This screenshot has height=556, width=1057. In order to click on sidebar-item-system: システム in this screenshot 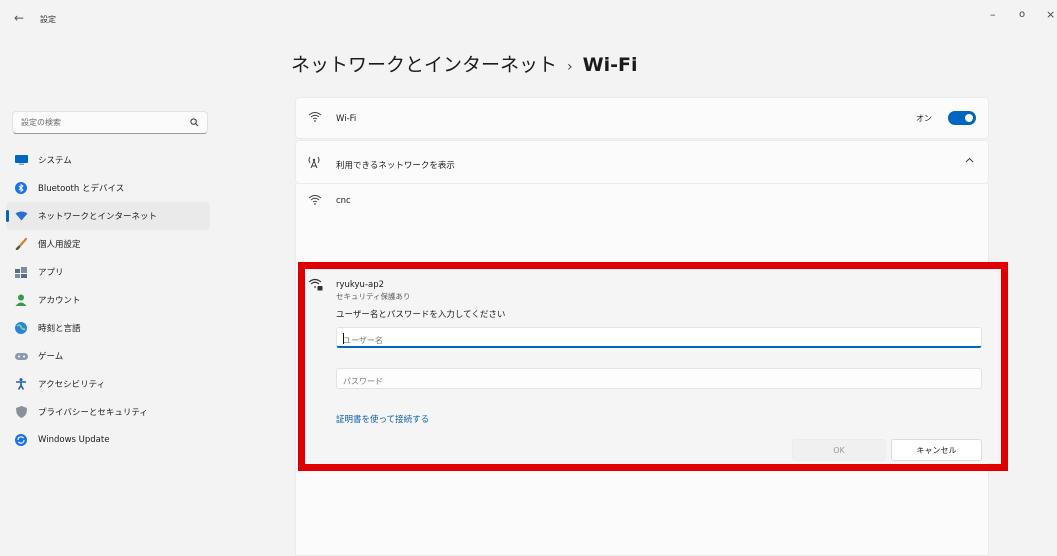, I will do `click(108, 160)`.